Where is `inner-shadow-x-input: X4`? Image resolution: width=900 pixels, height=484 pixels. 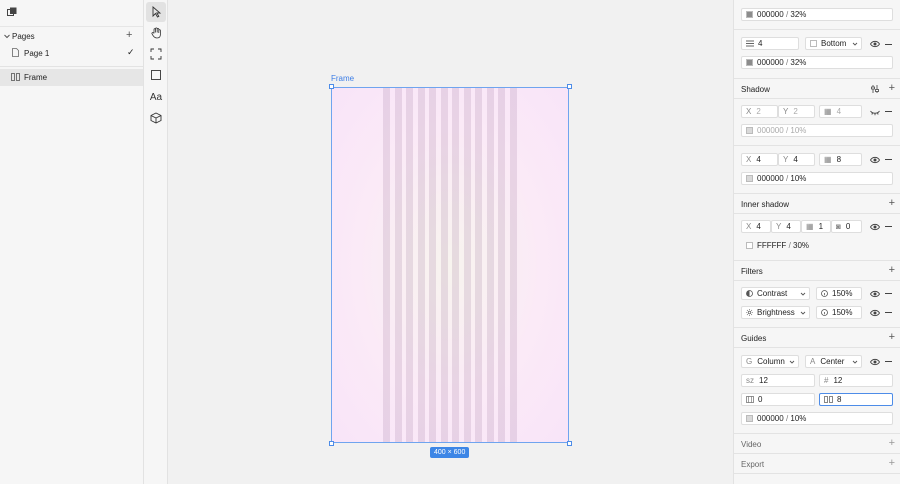 inner-shadow-x-input: X4 is located at coordinates (756, 226).